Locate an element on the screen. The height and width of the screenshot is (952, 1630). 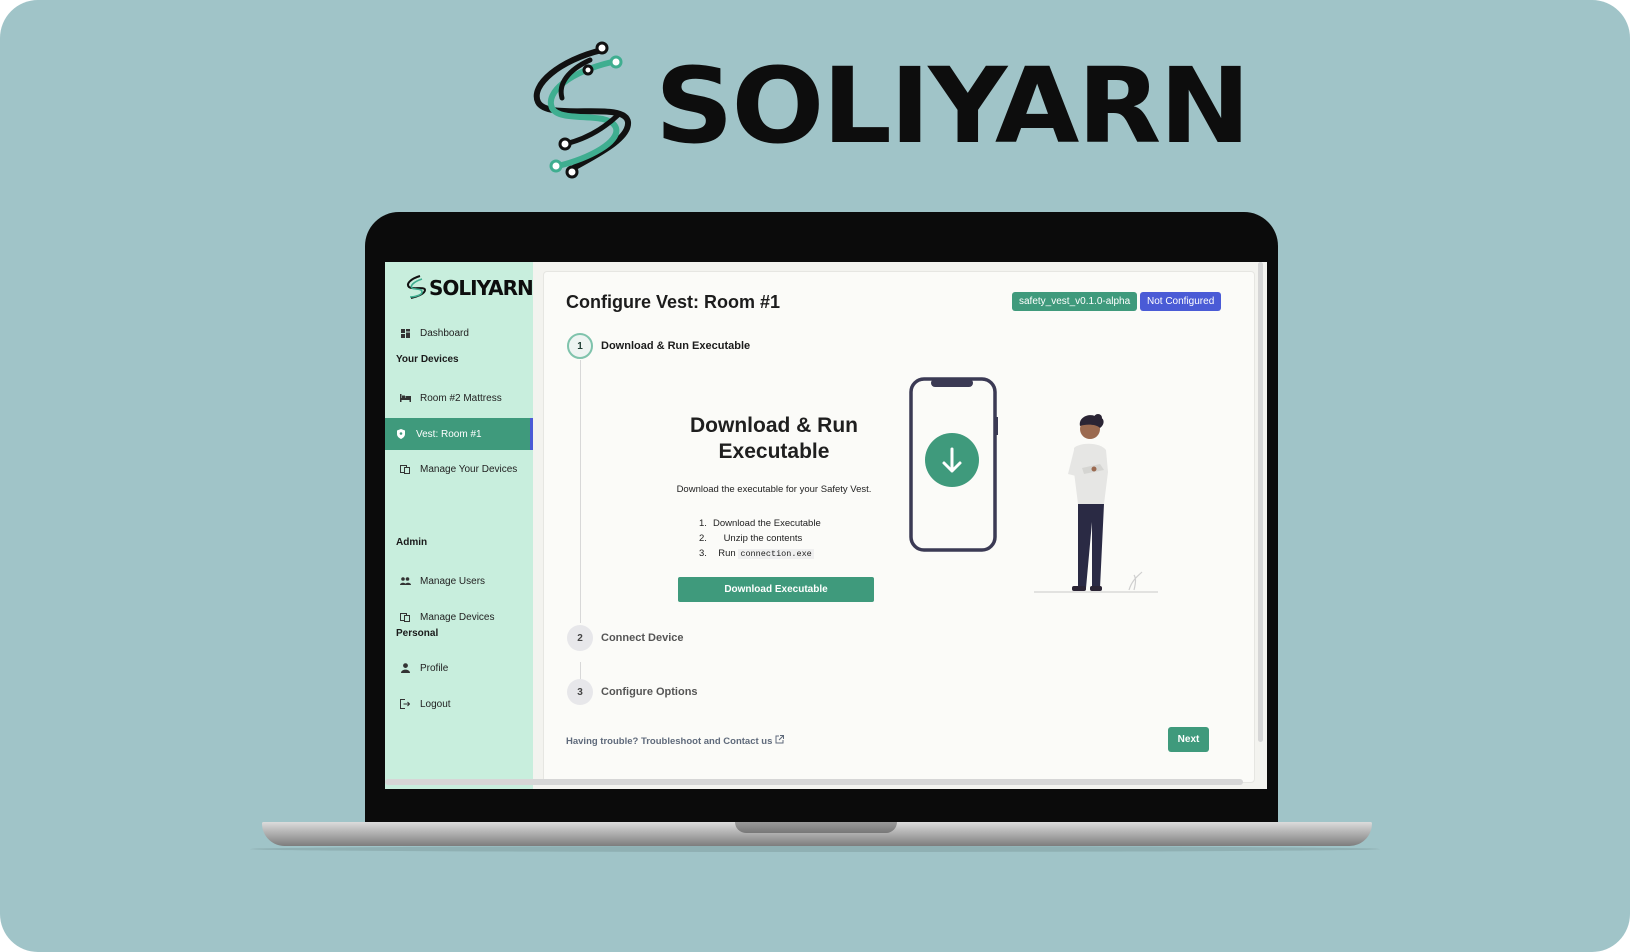
step-3-circle: 3 is located at coordinates (580, 692).